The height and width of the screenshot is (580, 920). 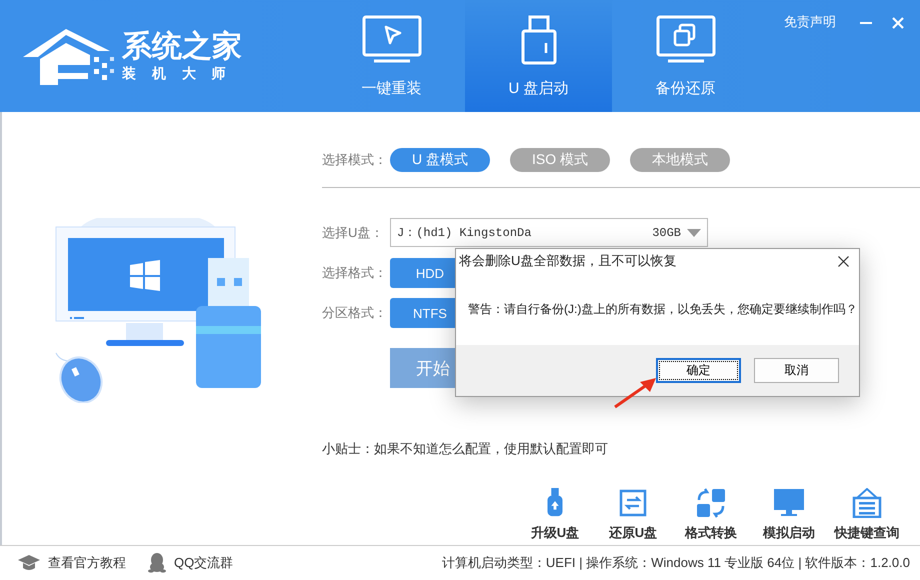 What do you see at coordinates (353, 233) in the screenshot?
I see `drive-label: 选择U盘：` at bounding box center [353, 233].